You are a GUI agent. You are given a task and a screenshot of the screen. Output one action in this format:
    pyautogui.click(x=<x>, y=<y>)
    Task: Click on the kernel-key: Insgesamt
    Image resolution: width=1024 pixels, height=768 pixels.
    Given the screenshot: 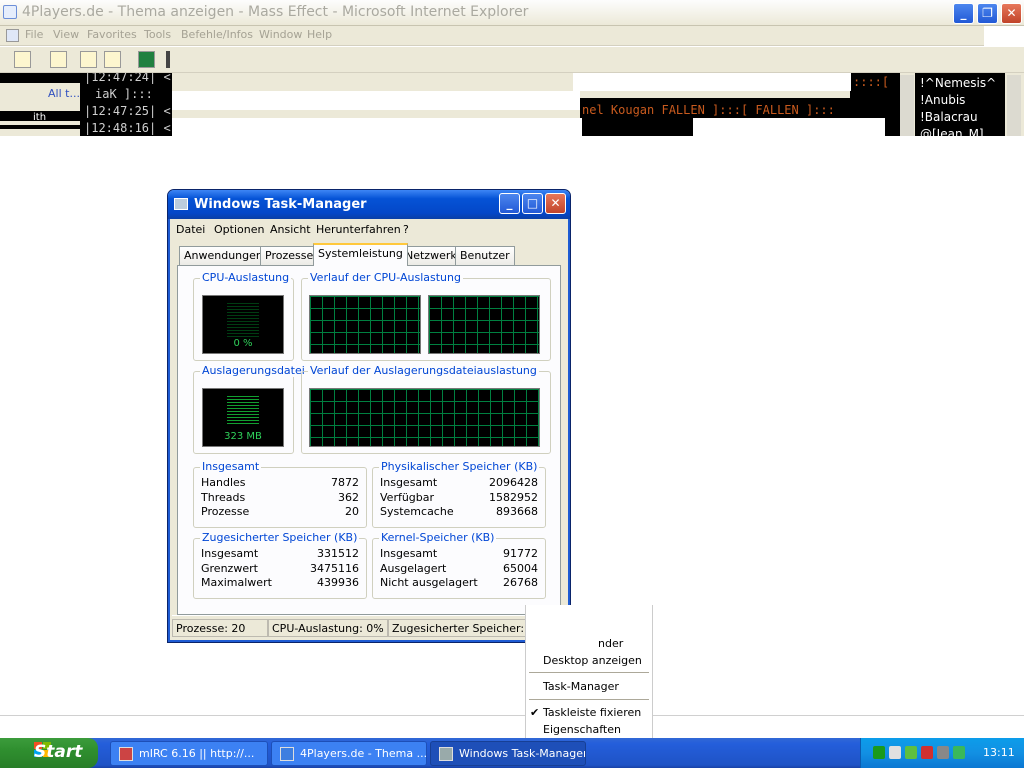 What is the action you would take?
    pyautogui.click(x=409, y=553)
    